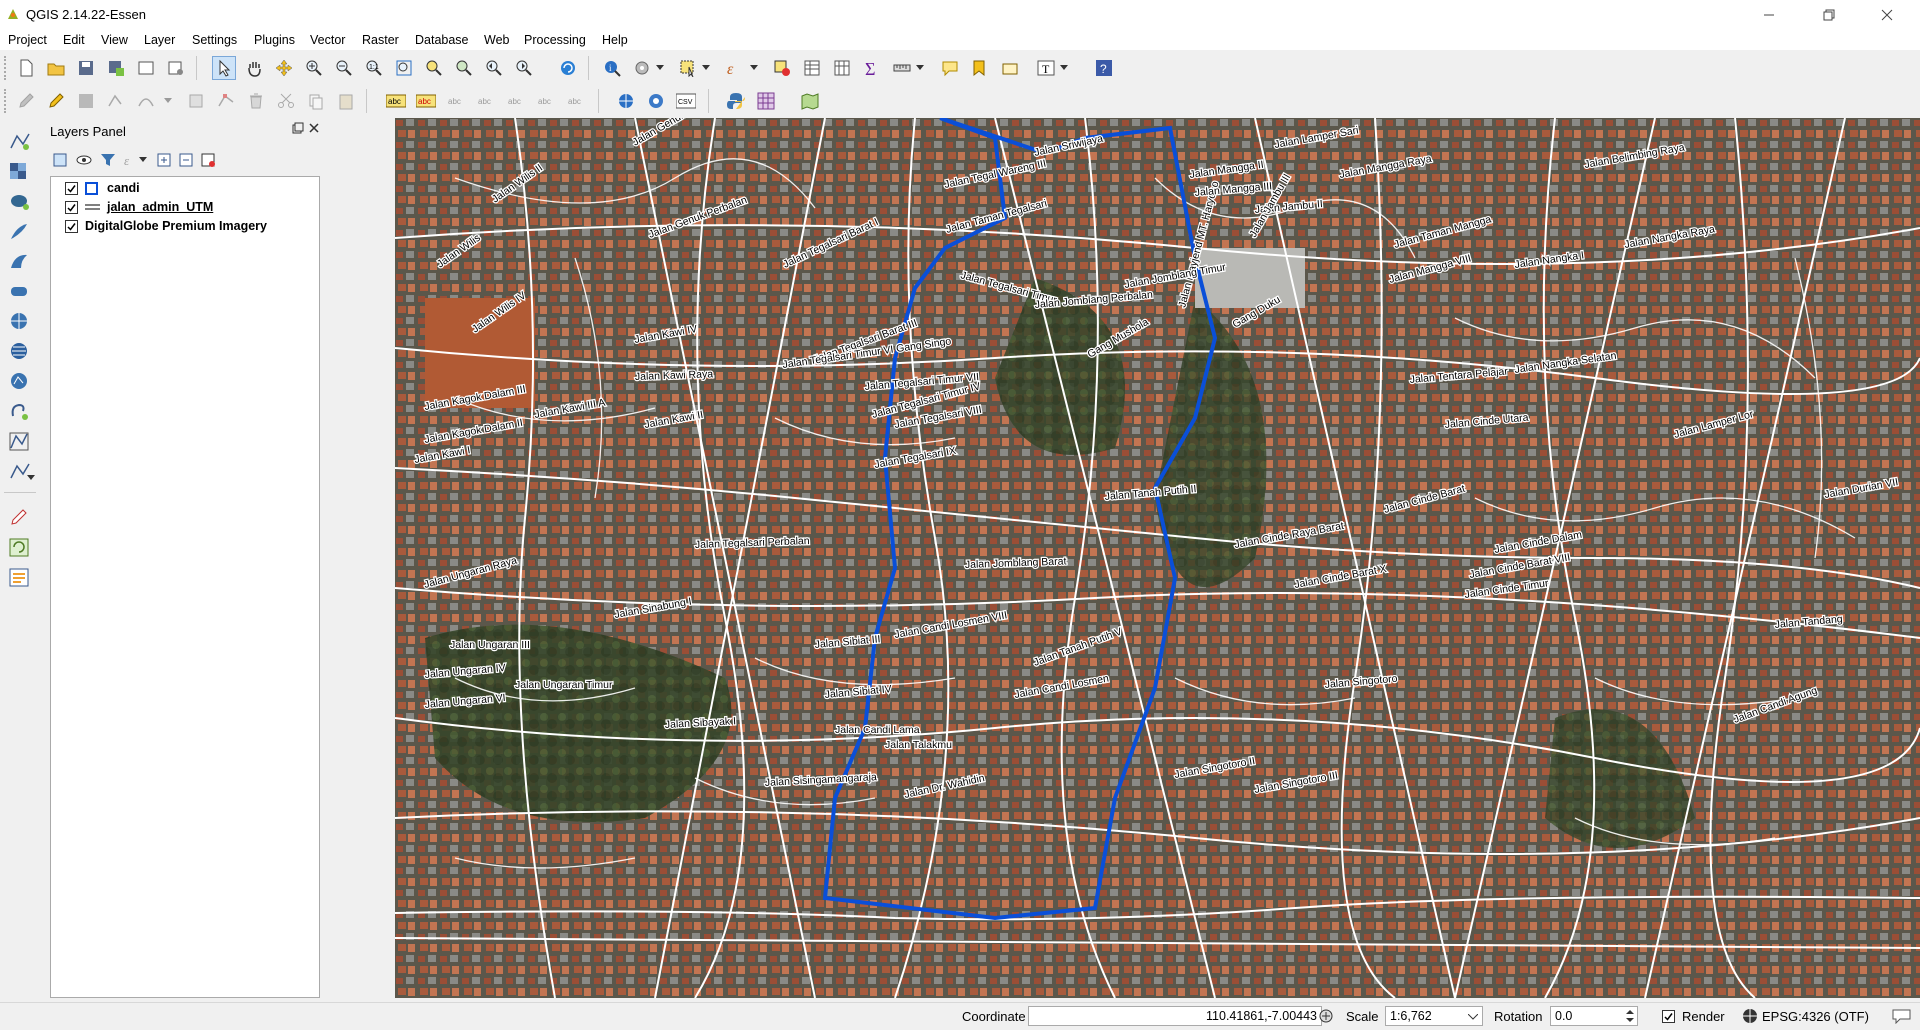  What do you see at coordinates (380, 40) in the screenshot?
I see `menu-raster: Raster` at bounding box center [380, 40].